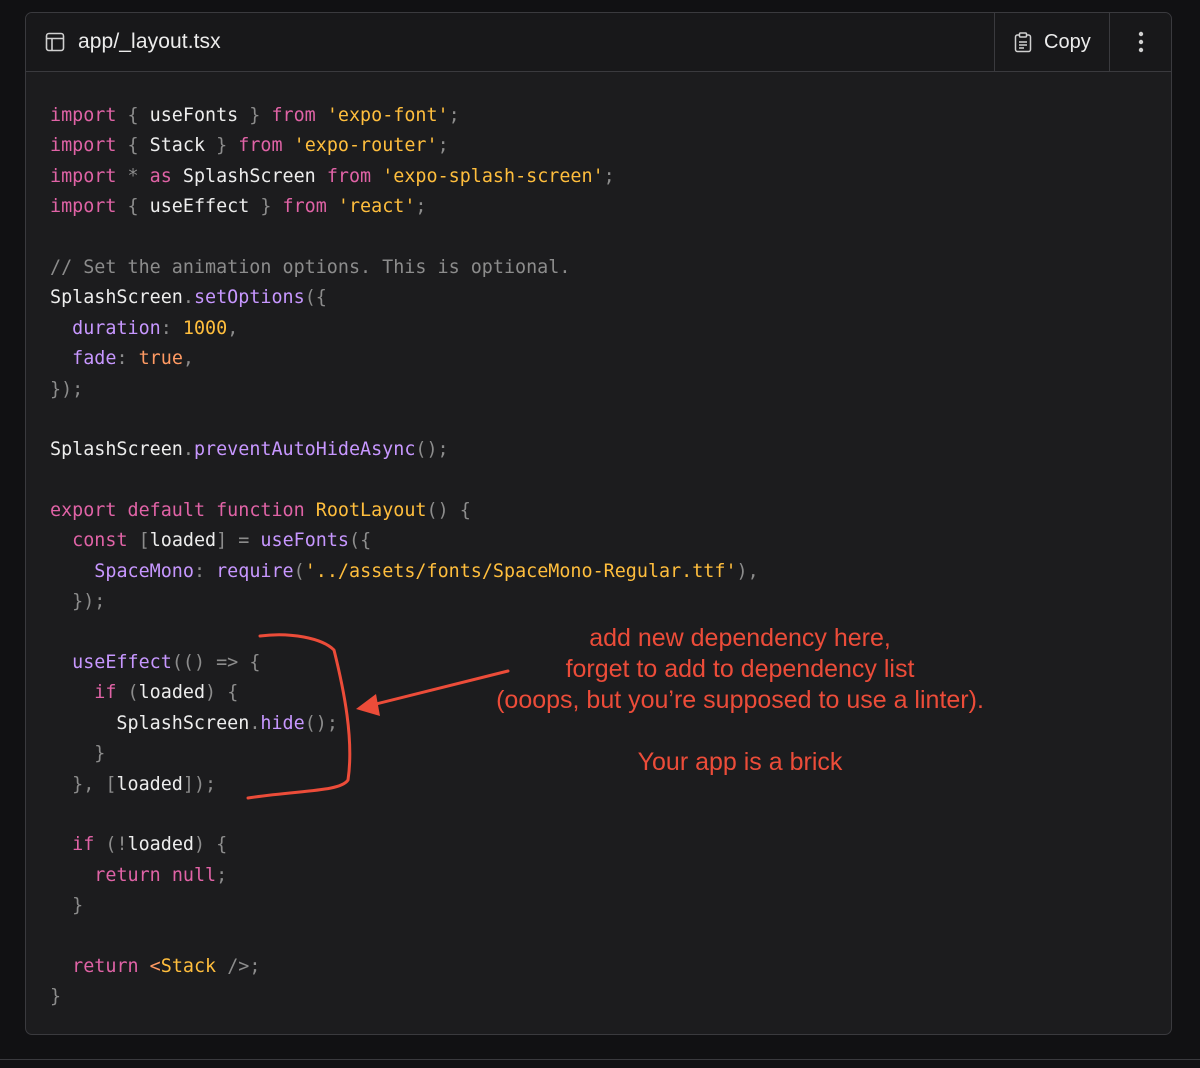  I want to click on annotation-text-line-4: Your app is a brick, so click(740, 762).